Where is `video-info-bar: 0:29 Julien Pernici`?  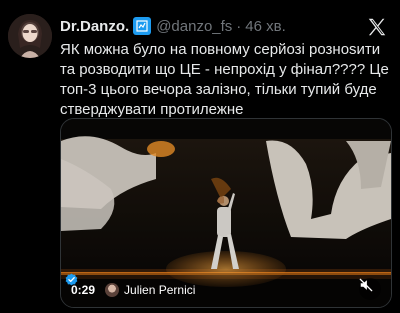 video-info-bar: 0:29 Julien Pernici is located at coordinates (226, 290).